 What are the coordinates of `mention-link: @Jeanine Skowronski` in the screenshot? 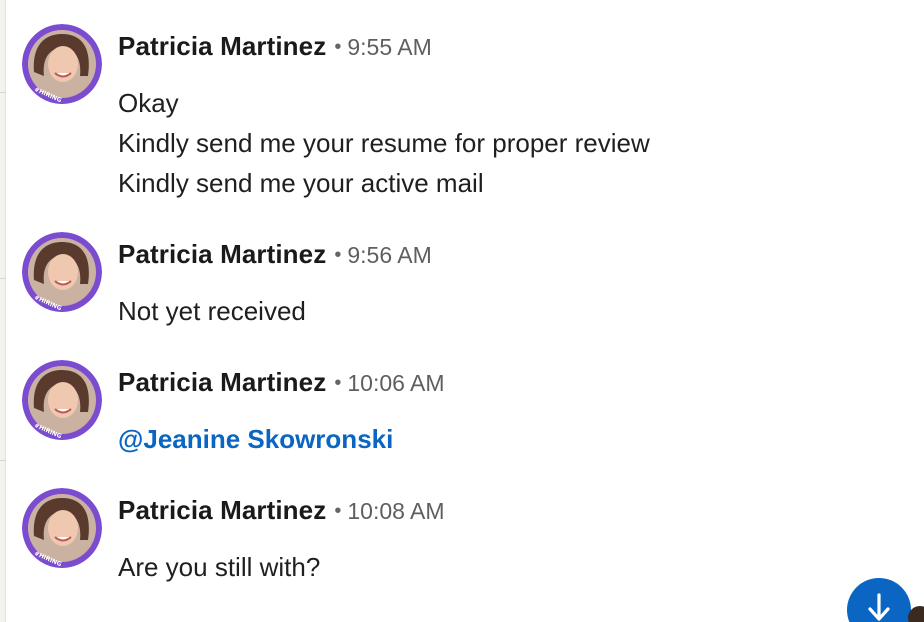 It's located at (255, 439).